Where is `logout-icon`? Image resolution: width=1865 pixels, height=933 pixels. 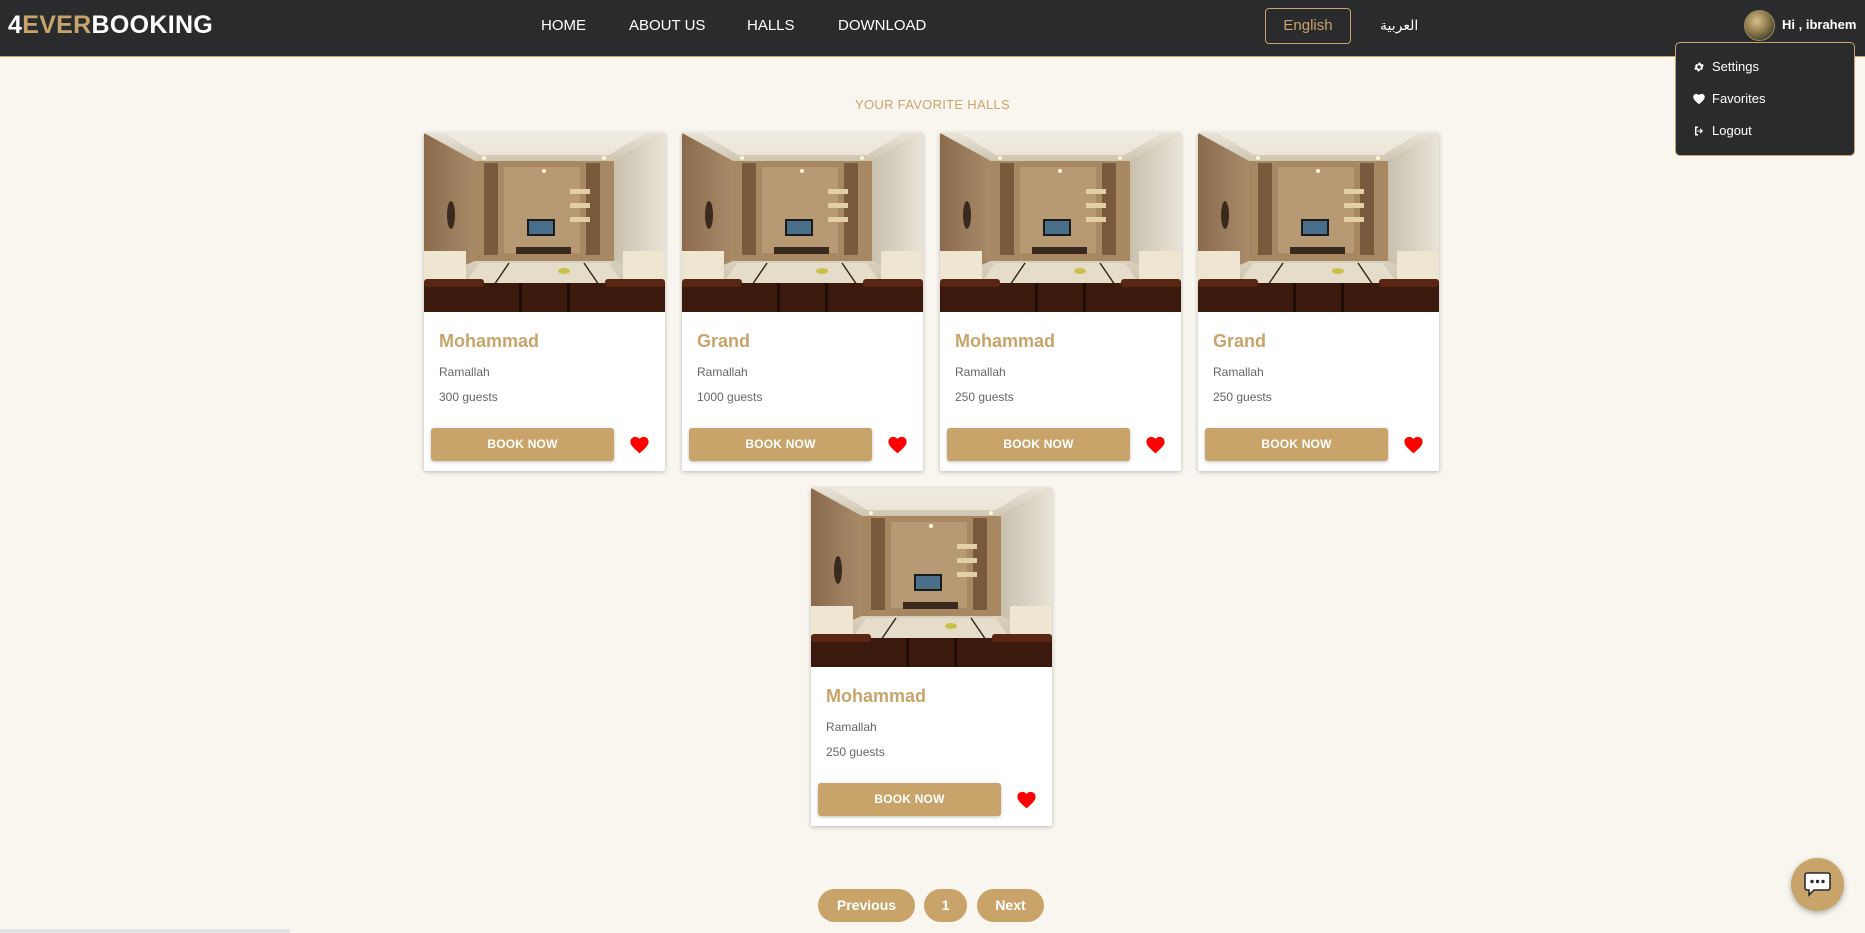 logout-icon is located at coordinates (1699, 131).